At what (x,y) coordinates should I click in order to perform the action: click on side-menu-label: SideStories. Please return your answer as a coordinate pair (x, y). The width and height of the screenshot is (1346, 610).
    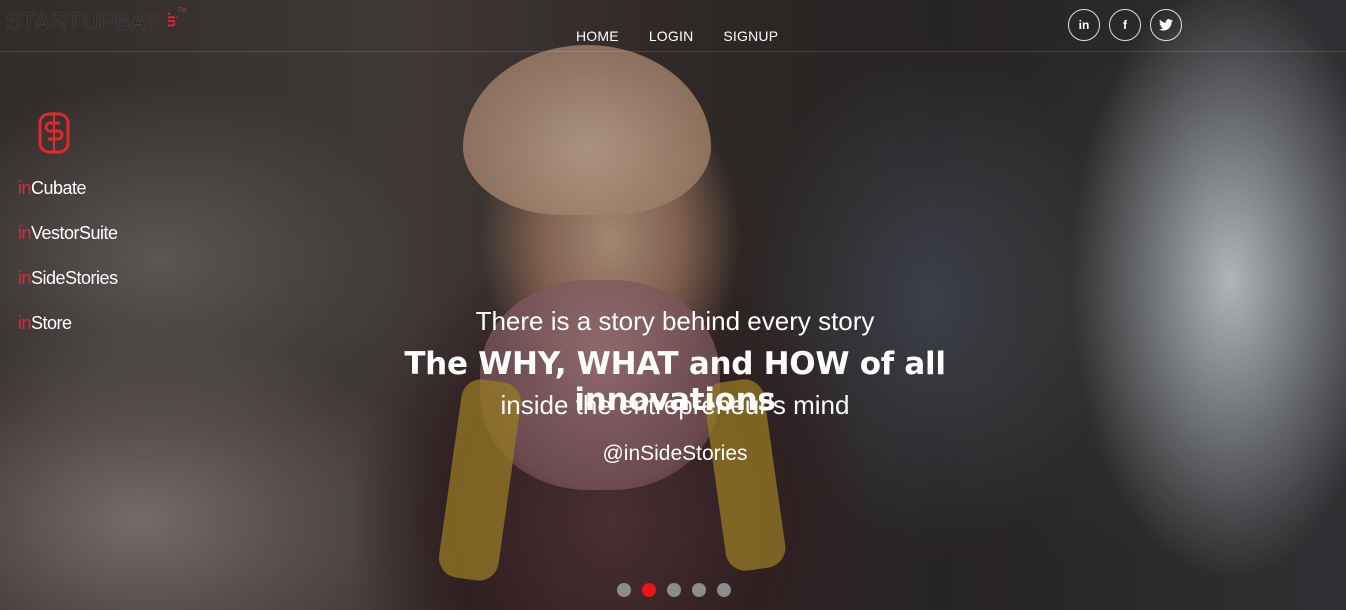
    Looking at the image, I should click on (74, 278).